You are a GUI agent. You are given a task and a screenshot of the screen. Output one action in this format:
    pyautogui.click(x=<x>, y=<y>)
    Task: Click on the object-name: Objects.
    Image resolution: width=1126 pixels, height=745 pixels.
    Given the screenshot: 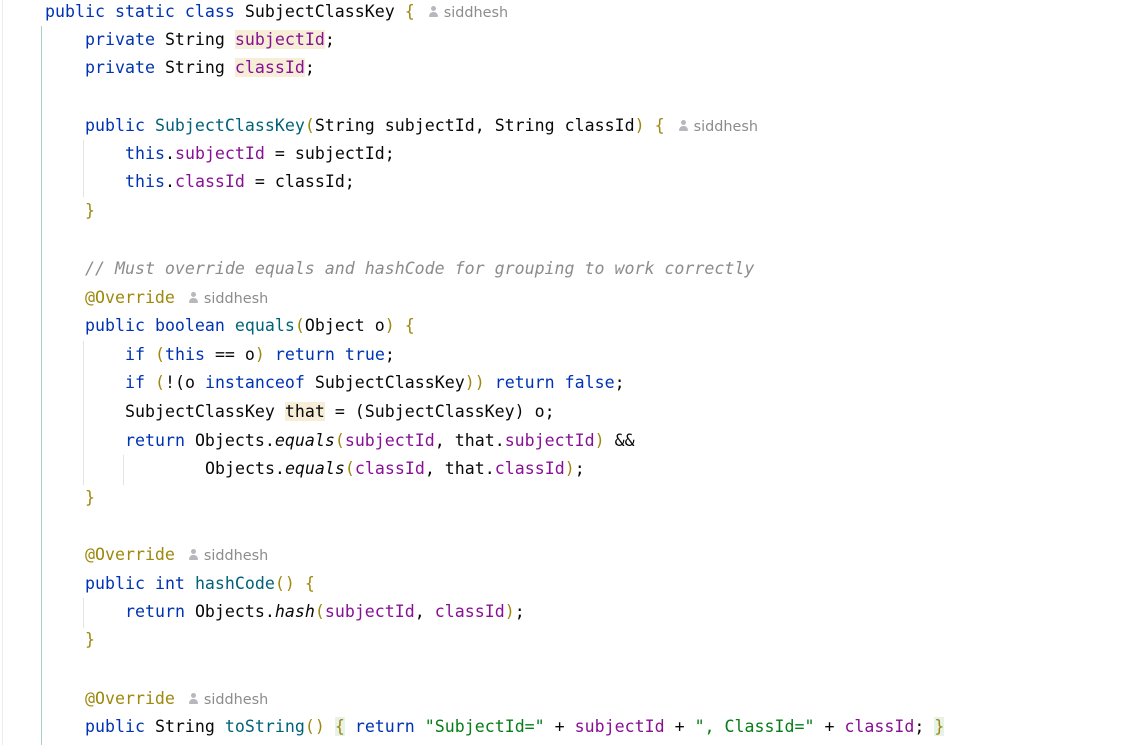 What is the action you would take?
    pyautogui.click(x=245, y=468)
    